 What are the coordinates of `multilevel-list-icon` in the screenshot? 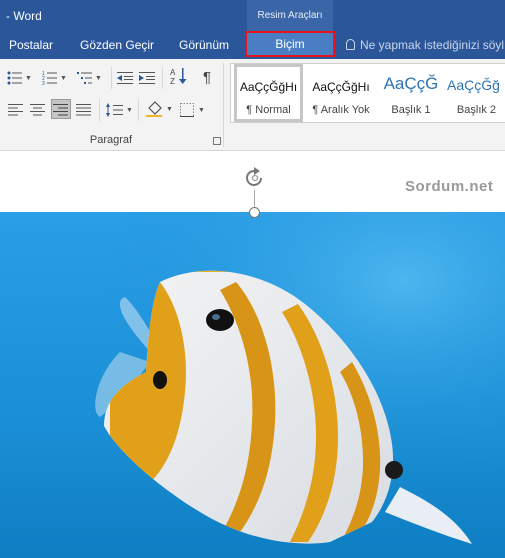 It's located at (84, 78).